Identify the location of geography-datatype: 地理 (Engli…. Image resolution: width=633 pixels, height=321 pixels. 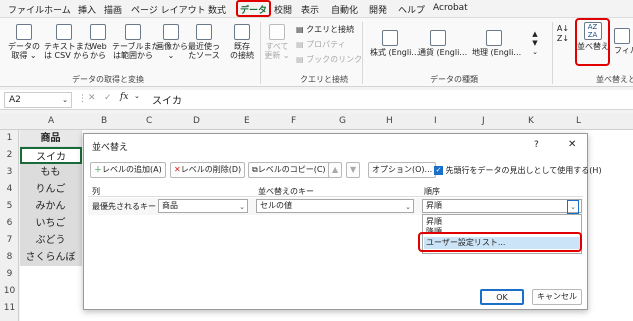
(496, 43).